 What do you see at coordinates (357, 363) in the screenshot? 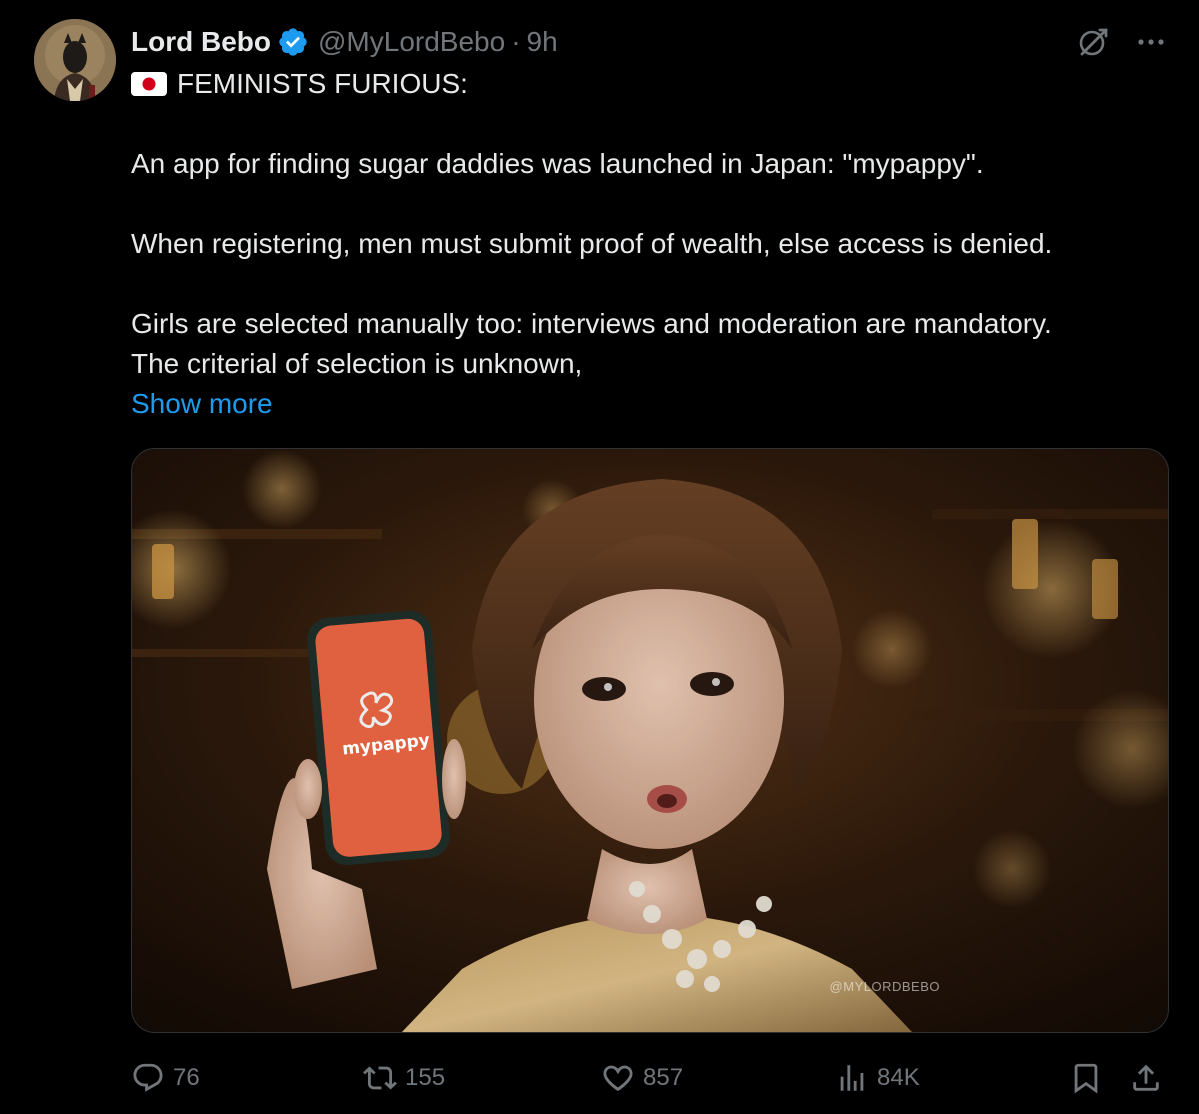
I see `tweet-paragraph: The criterial of selection is unknown,` at bounding box center [357, 363].